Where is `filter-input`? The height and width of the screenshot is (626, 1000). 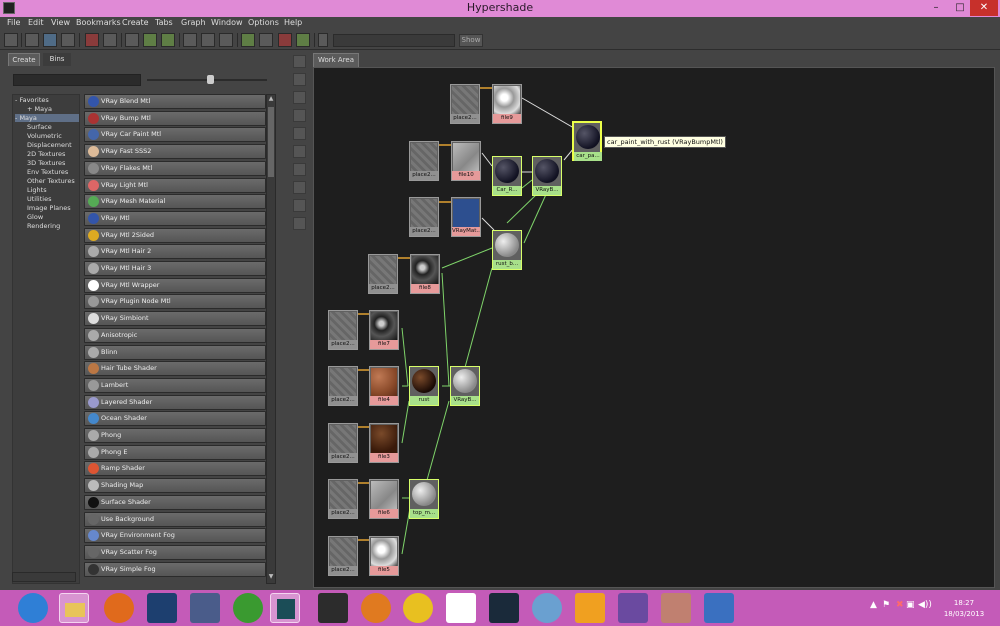 filter-input is located at coordinates (77, 80).